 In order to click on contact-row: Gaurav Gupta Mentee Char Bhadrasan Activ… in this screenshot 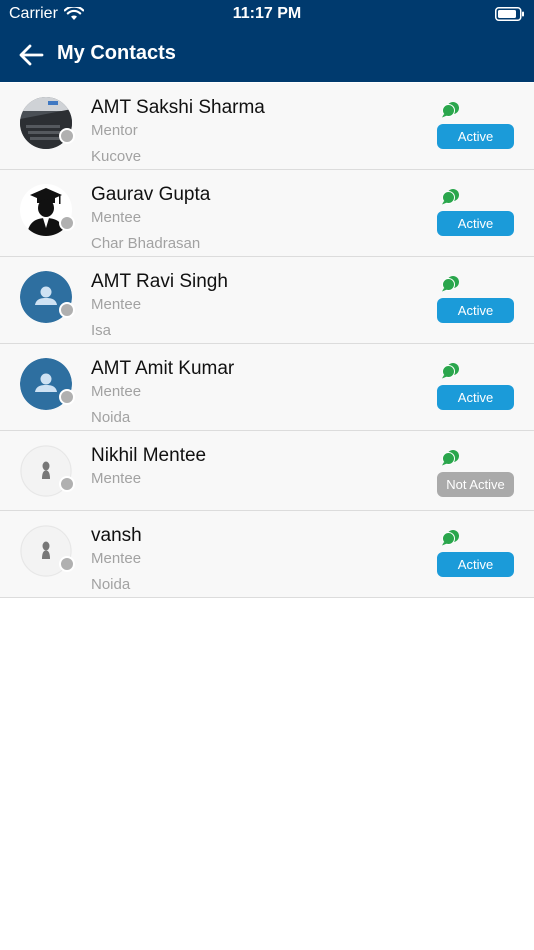, I will do `click(267, 213)`.